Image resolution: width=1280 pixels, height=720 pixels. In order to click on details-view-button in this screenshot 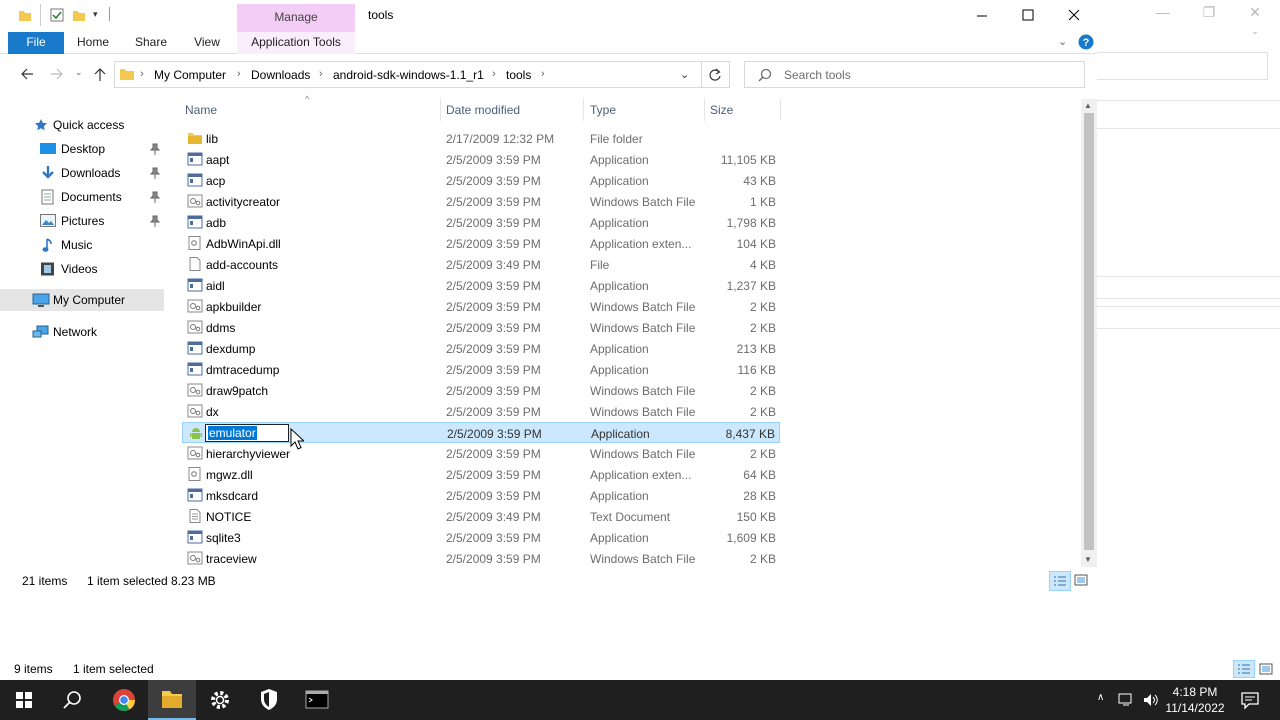, I will do `click(1060, 581)`.